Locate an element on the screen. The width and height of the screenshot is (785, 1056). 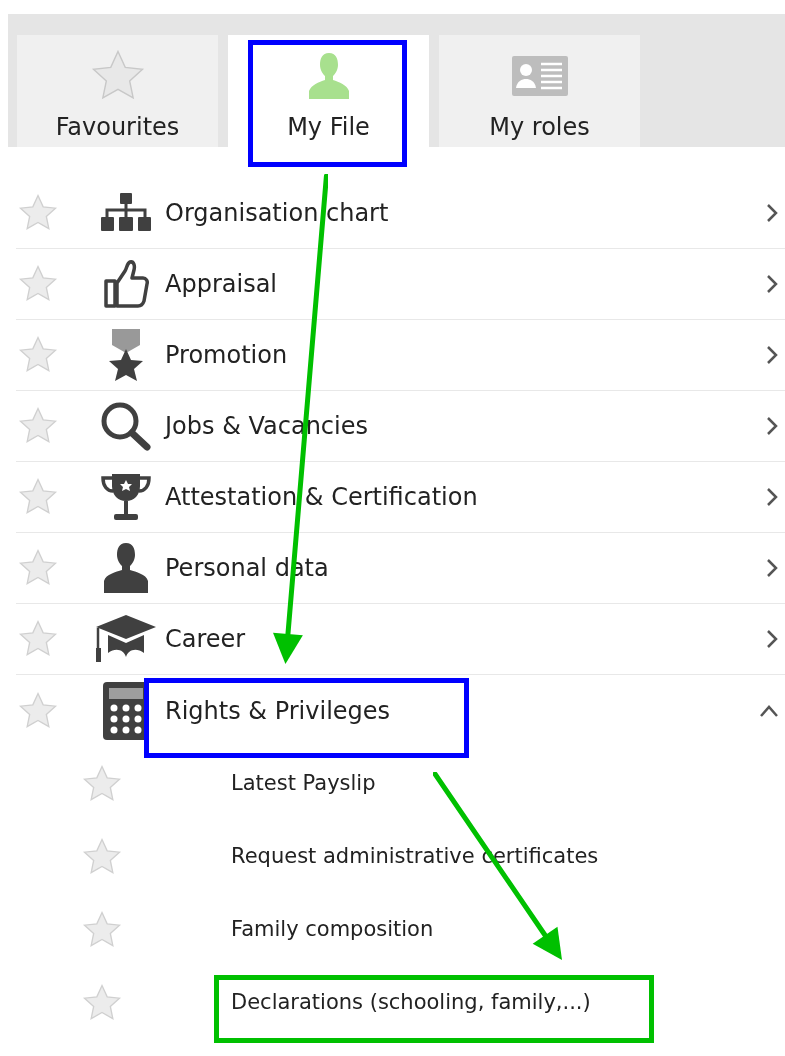
menu-item: Attestation & Certification is located at coordinates (321, 497).